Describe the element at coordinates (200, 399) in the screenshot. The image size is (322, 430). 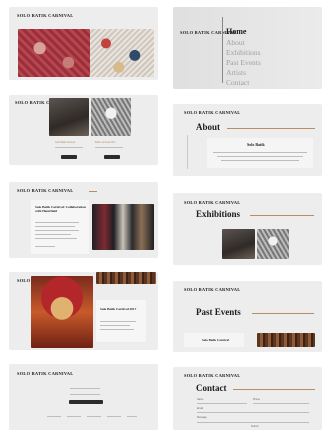
I see `contact-label-name: Name` at that location.